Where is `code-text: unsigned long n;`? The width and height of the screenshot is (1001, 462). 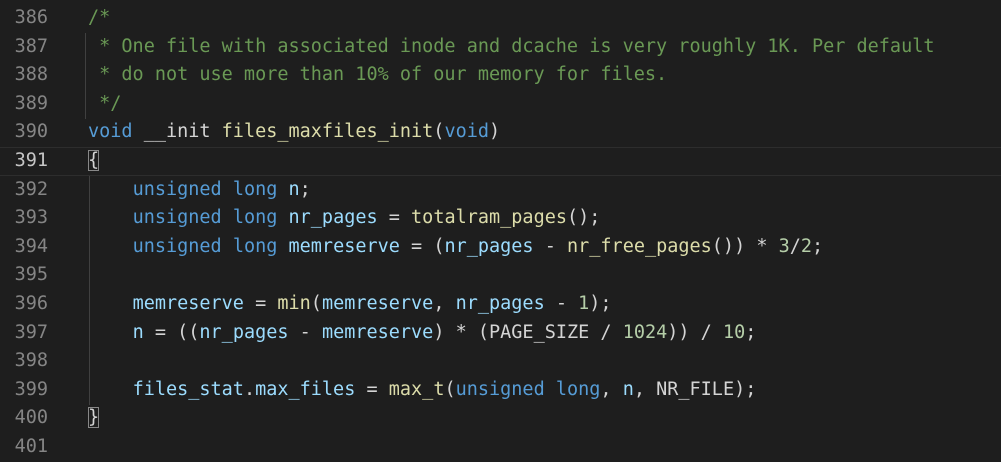 code-text: unsigned long n; is located at coordinates (199, 190).